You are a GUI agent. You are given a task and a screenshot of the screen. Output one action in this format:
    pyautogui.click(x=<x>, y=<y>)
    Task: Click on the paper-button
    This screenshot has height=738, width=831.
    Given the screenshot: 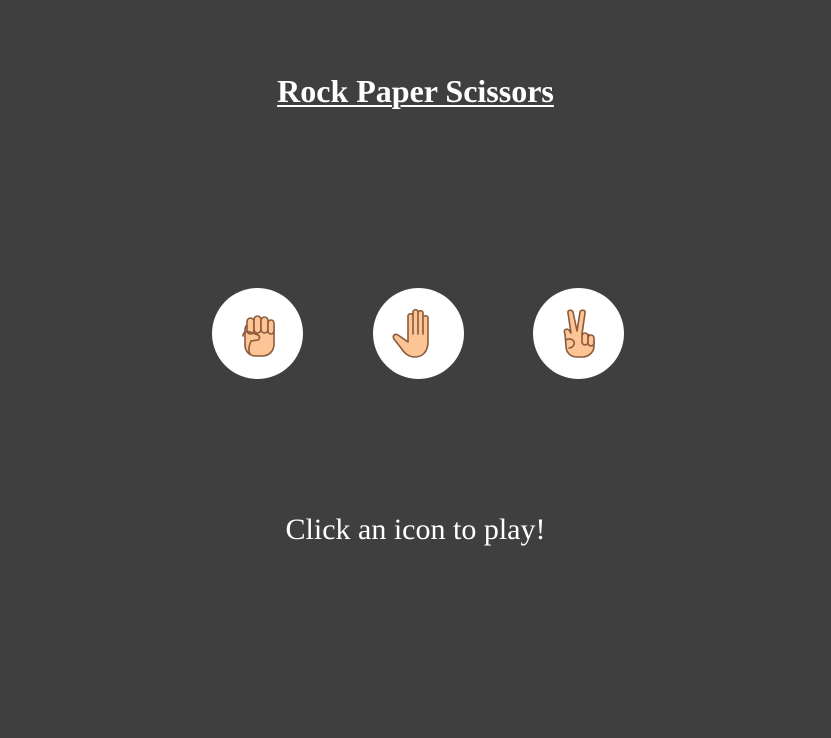 What is the action you would take?
    pyautogui.click(x=418, y=333)
    